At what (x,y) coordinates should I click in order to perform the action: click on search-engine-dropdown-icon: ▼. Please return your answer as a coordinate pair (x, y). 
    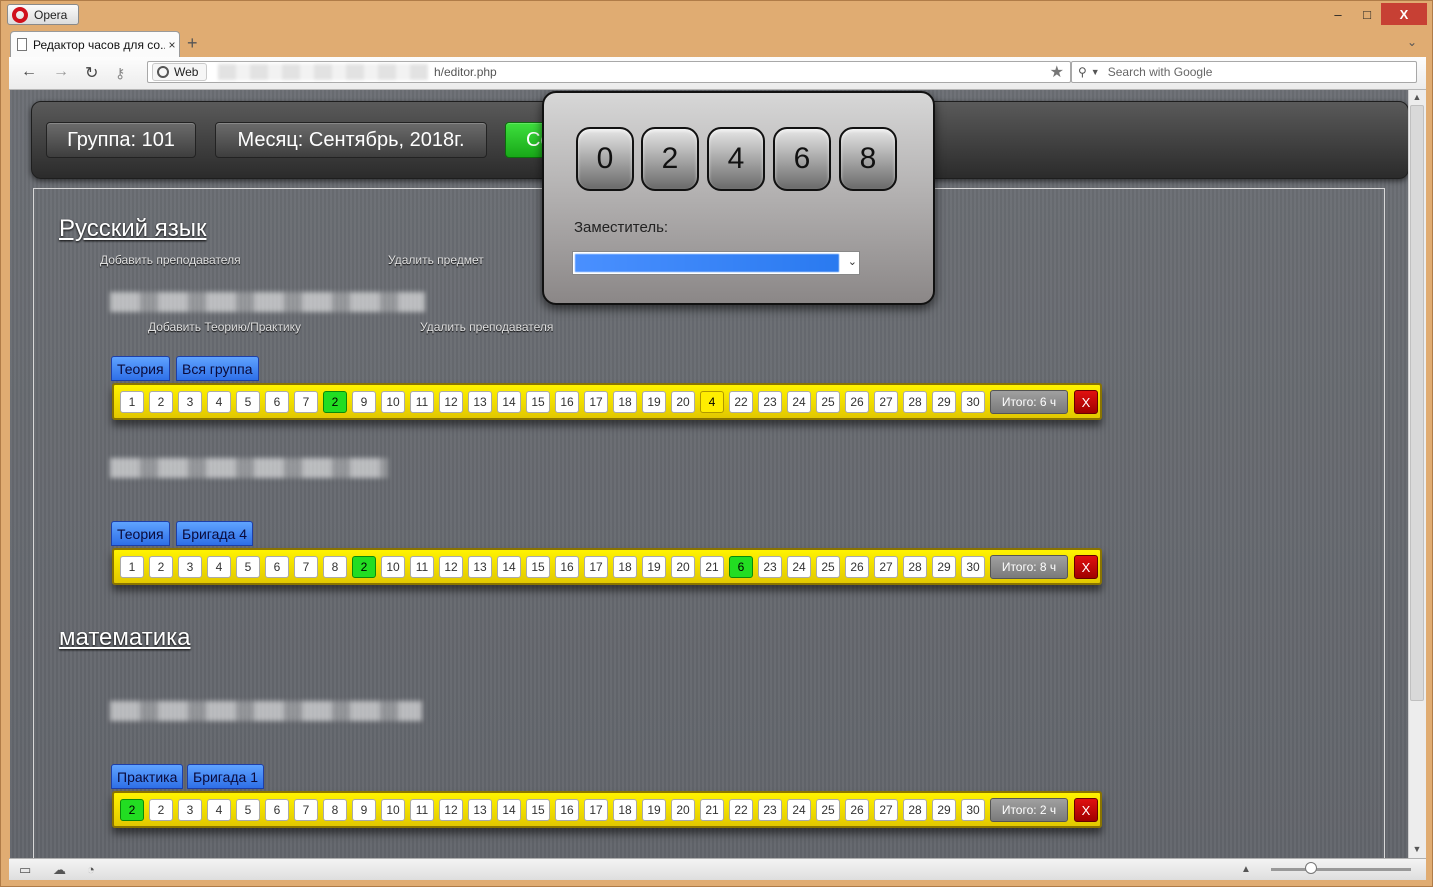
    Looking at the image, I should click on (1095, 72).